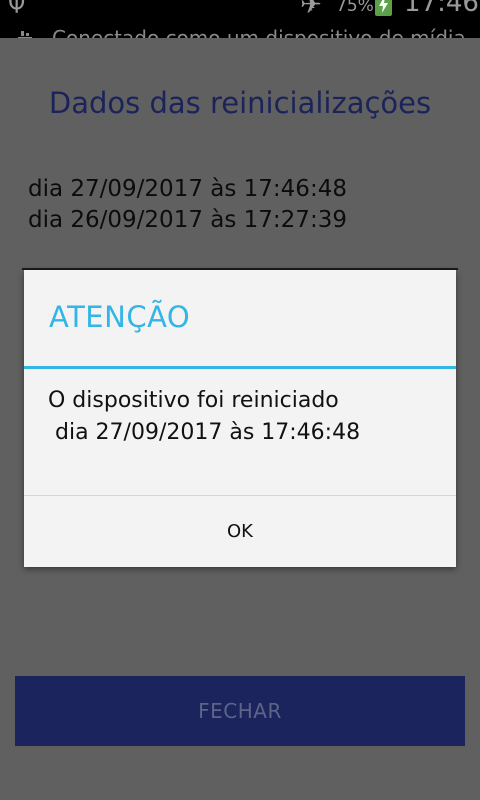 The width and height of the screenshot is (480, 800). Describe the element at coordinates (441, 9) in the screenshot. I see `status-time: 17:46` at that location.